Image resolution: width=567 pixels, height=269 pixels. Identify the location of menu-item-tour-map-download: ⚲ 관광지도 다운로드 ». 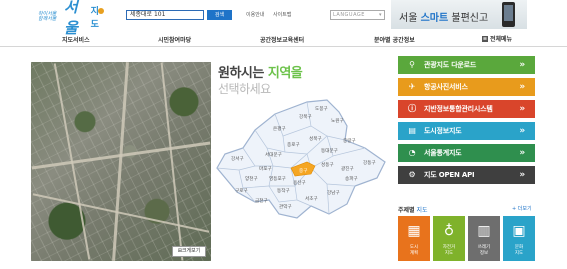
(466, 65).